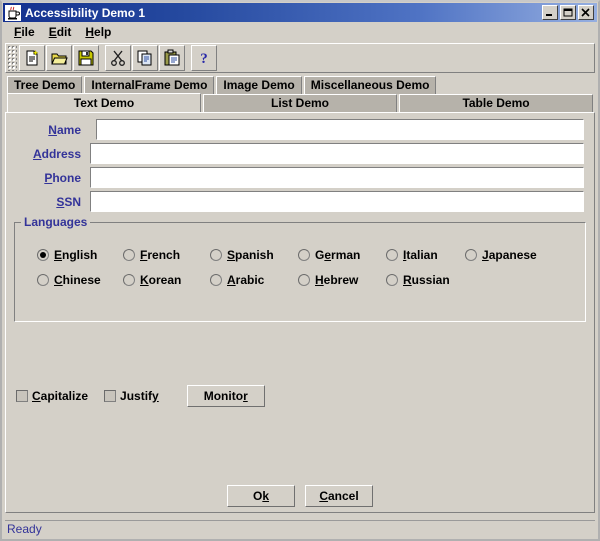 Image resolution: width=600 pixels, height=541 pixels. I want to click on radio-indicator-italian, so click(392, 255).